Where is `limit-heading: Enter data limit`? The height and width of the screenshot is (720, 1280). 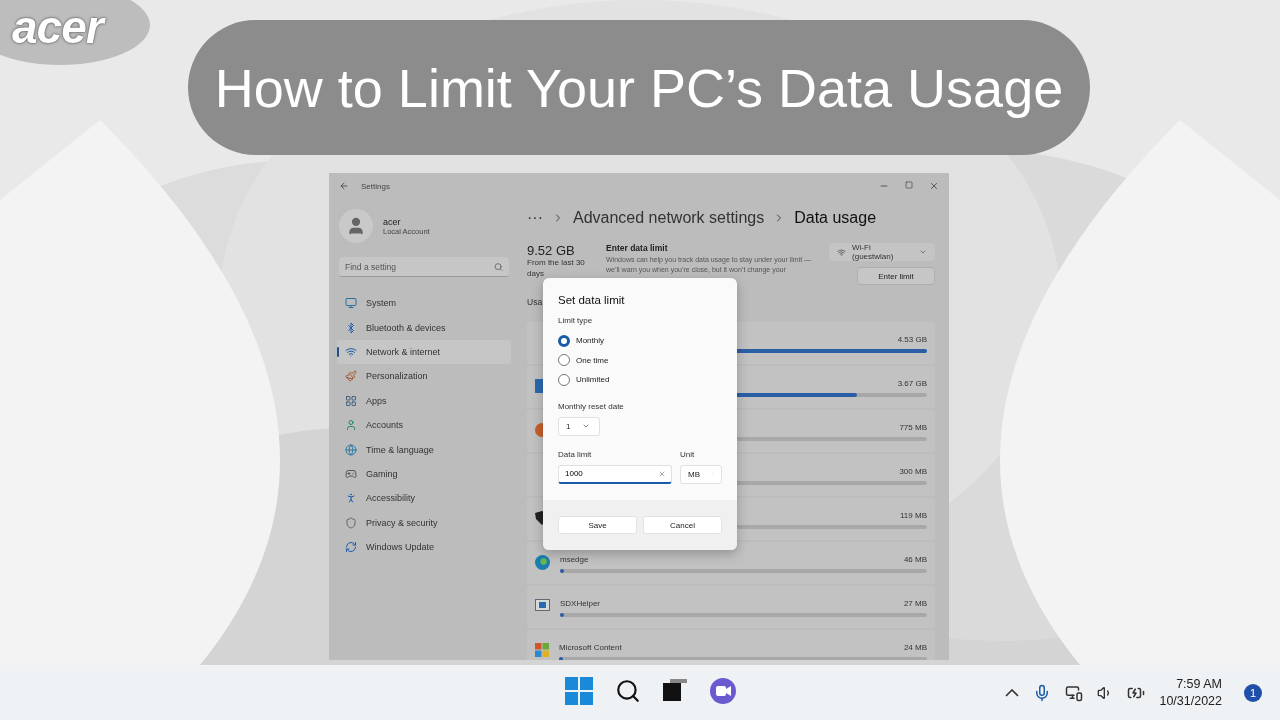
limit-heading: Enter data limit is located at coordinates (637, 248).